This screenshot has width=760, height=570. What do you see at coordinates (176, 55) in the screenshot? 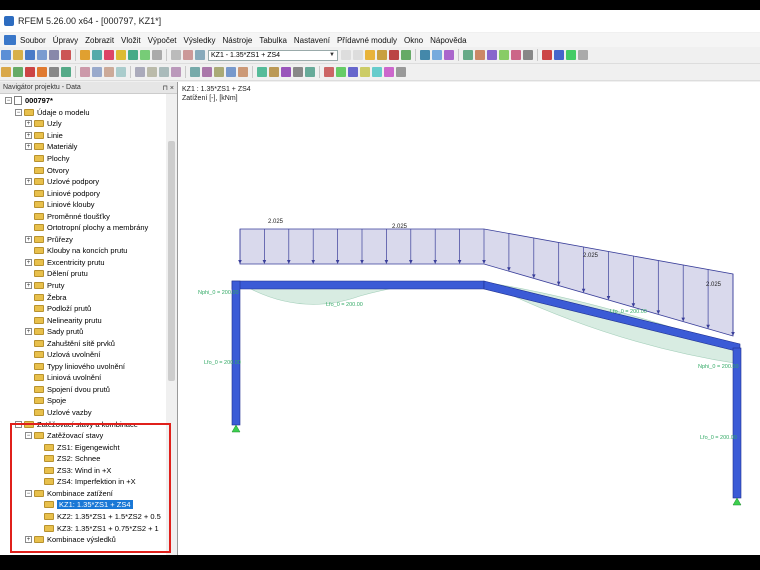
I see `table-icon` at bounding box center [176, 55].